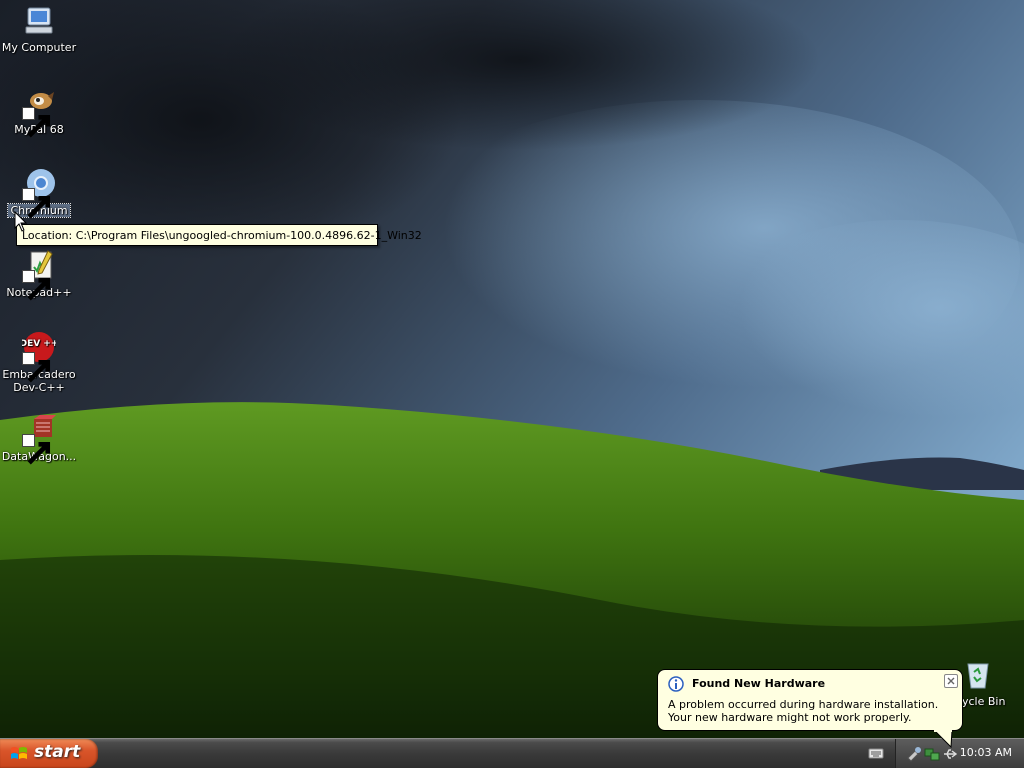 This screenshot has width=1024, height=768. I want to click on start-button: start, so click(49, 753).